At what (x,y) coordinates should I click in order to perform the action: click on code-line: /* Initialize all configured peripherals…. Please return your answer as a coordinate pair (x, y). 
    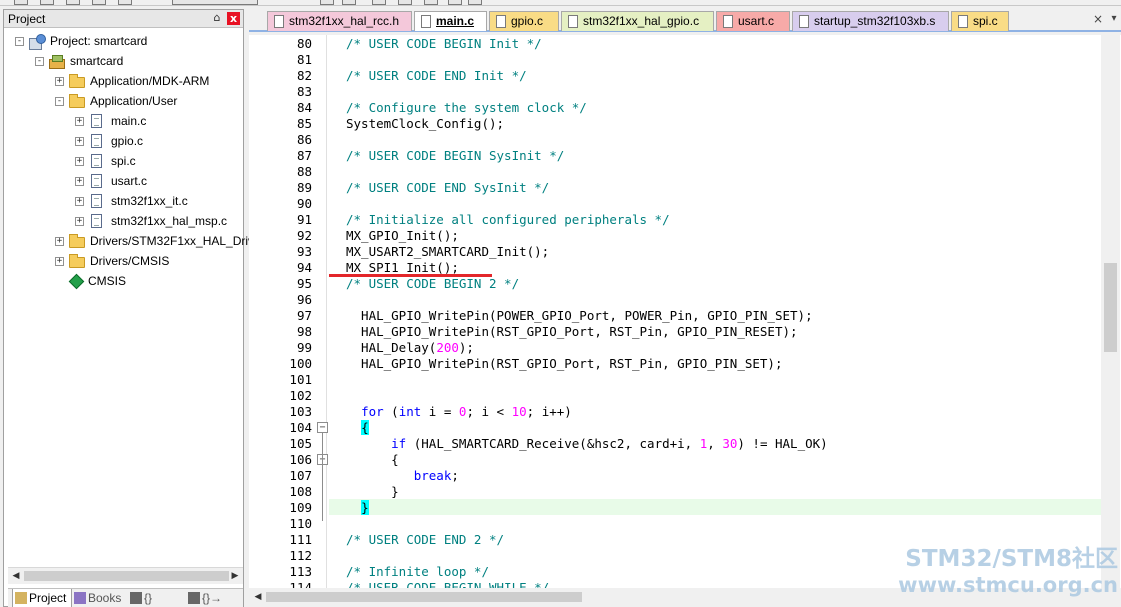
    Looking at the image, I should click on (508, 220).